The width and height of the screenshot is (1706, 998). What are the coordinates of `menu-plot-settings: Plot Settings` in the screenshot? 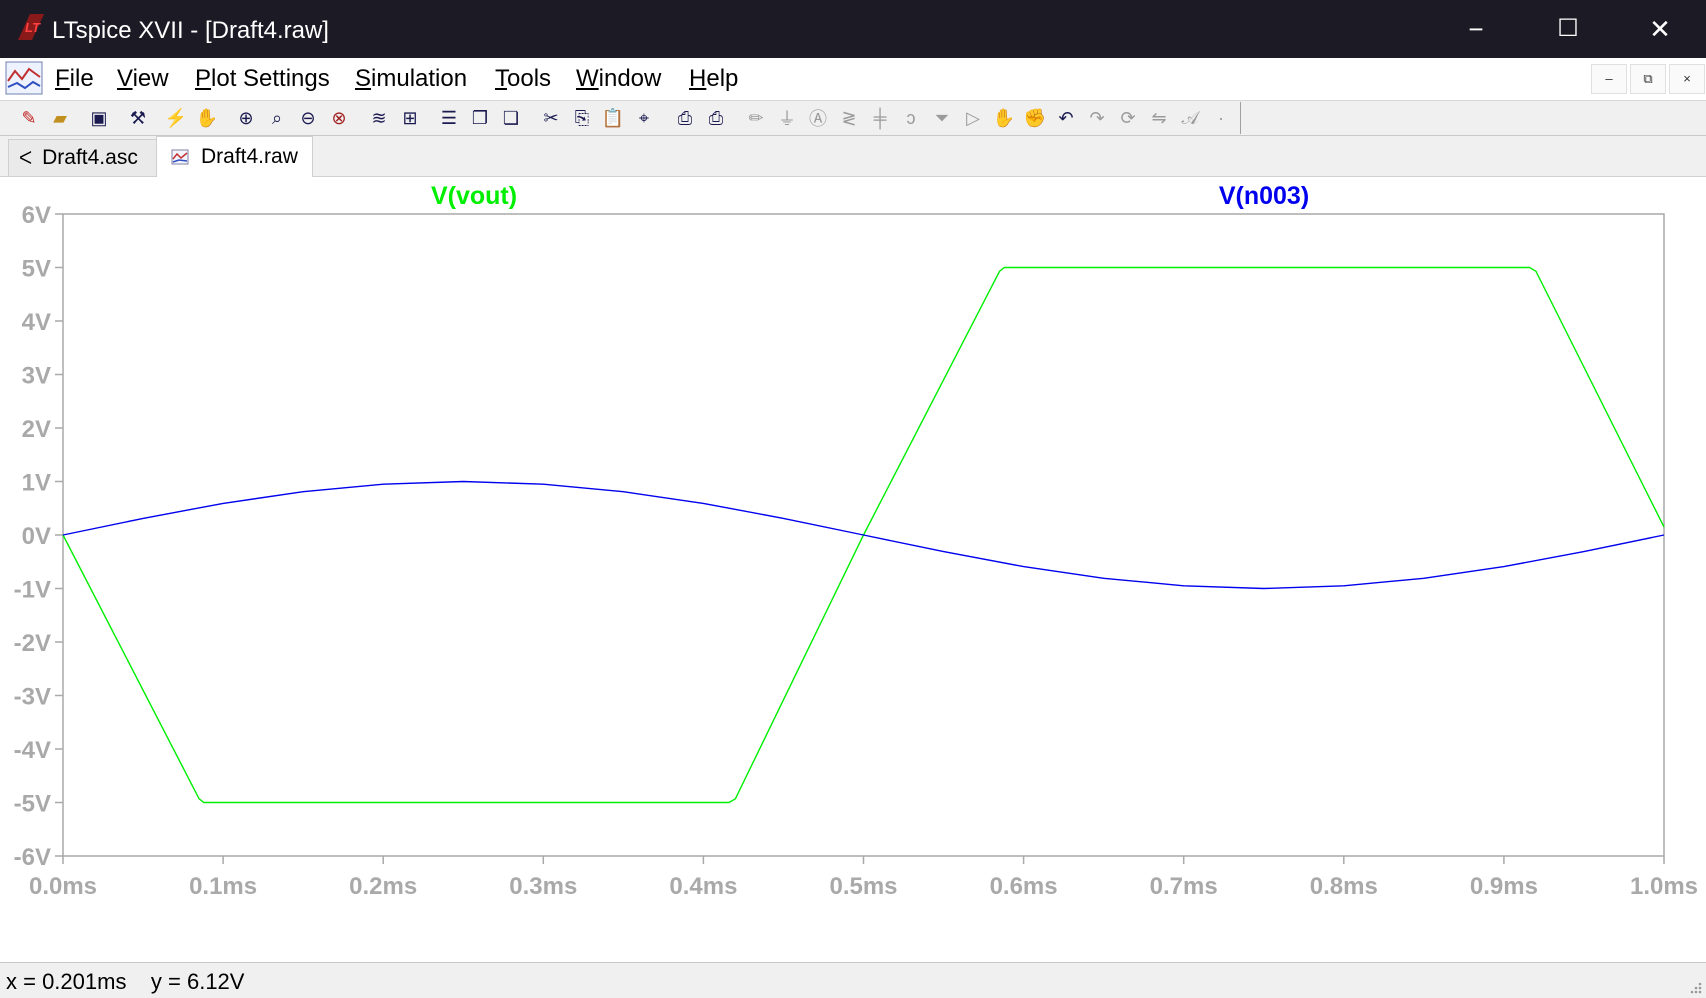 It's located at (262, 79).